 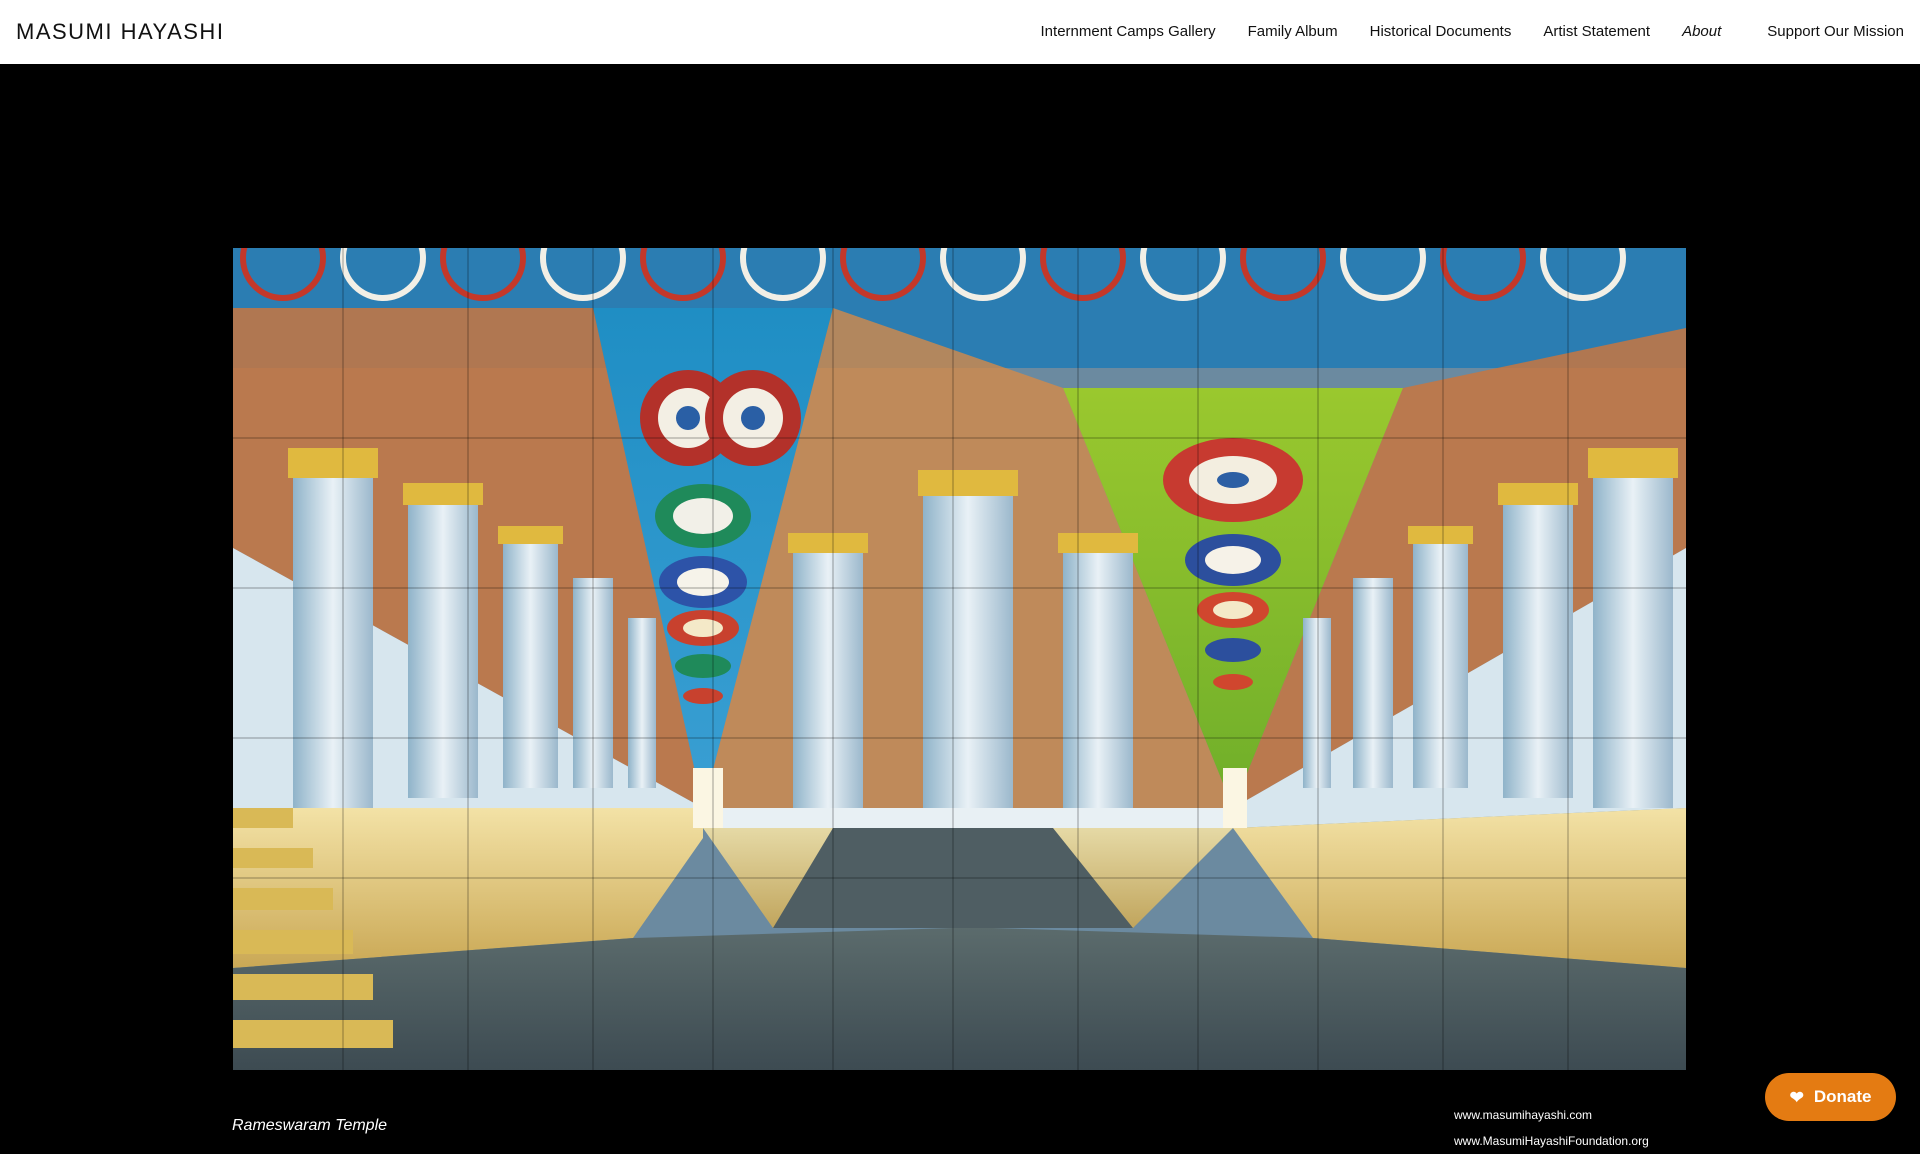 I want to click on link-masumihayashi: www.masumihayashi.com, so click(x=1551, y=1115).